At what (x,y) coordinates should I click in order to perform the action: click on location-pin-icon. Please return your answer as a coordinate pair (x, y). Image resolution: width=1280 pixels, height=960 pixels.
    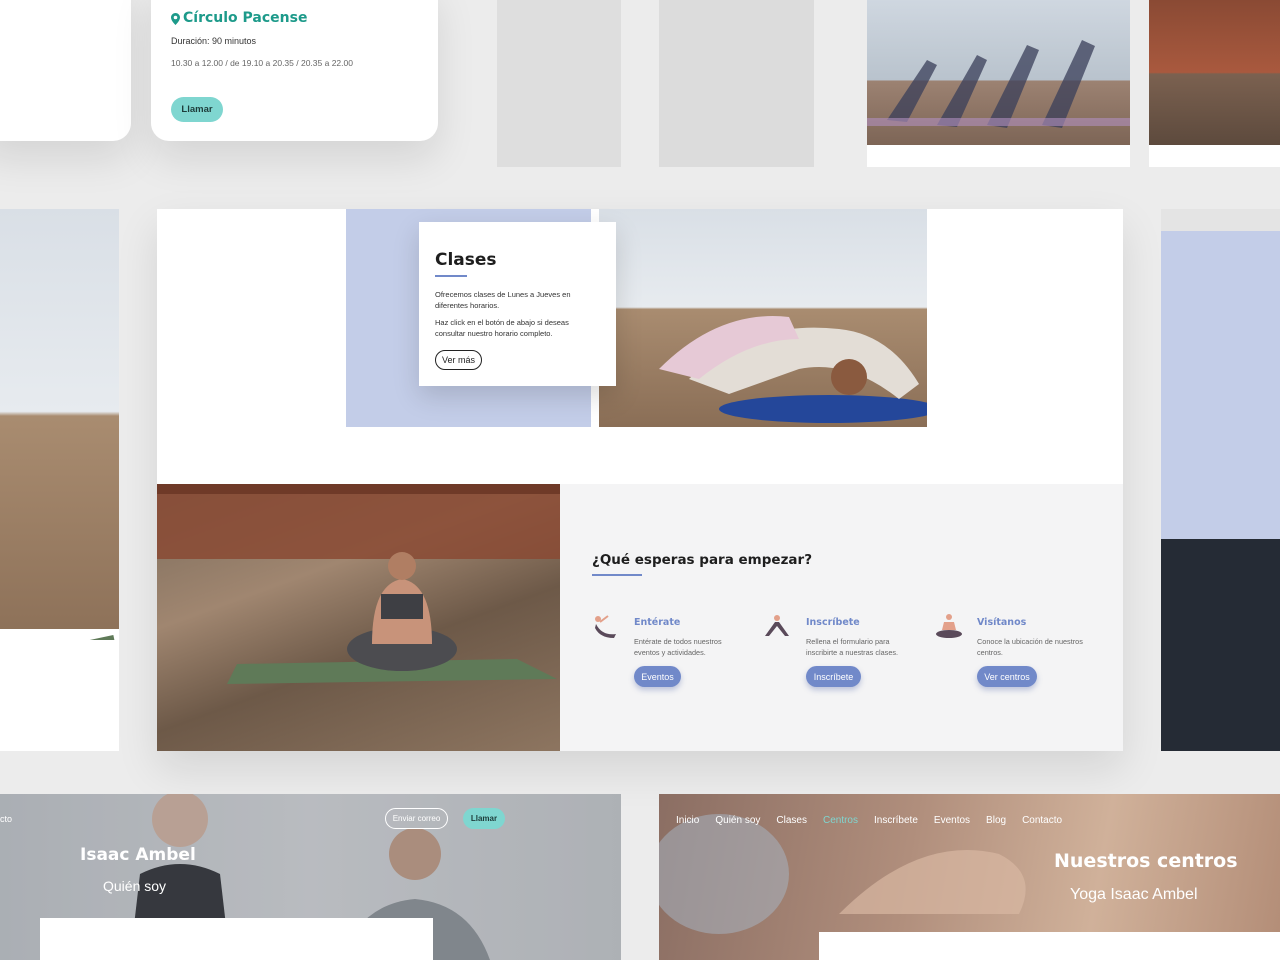
    Looking at the image, I should click on (175, 18).